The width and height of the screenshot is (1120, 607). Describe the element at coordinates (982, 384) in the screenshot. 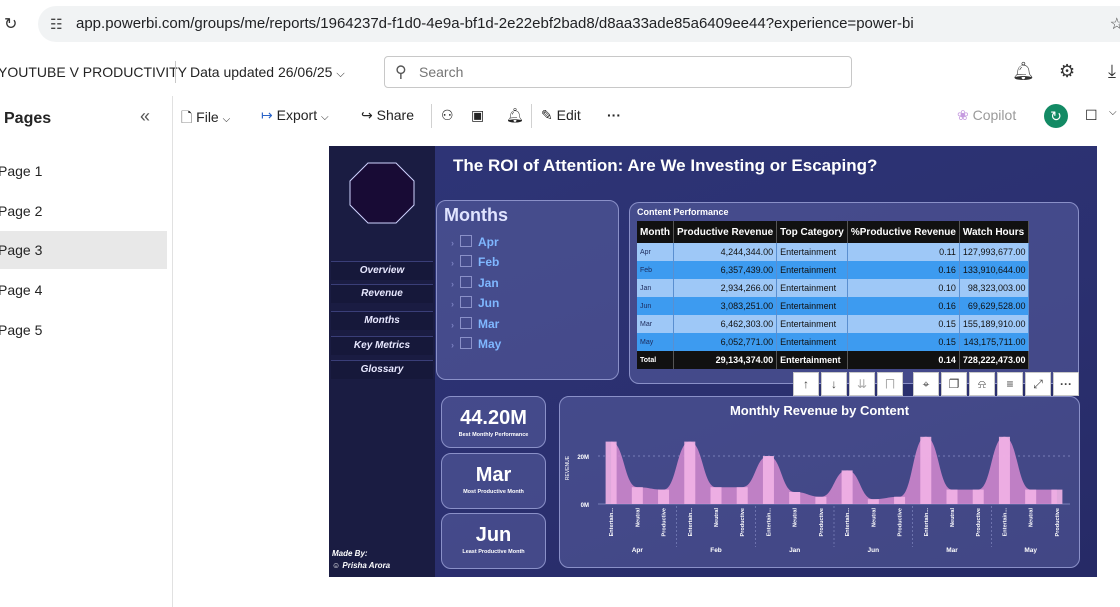

I see `alert-bell-icon: ⍾` at that location.